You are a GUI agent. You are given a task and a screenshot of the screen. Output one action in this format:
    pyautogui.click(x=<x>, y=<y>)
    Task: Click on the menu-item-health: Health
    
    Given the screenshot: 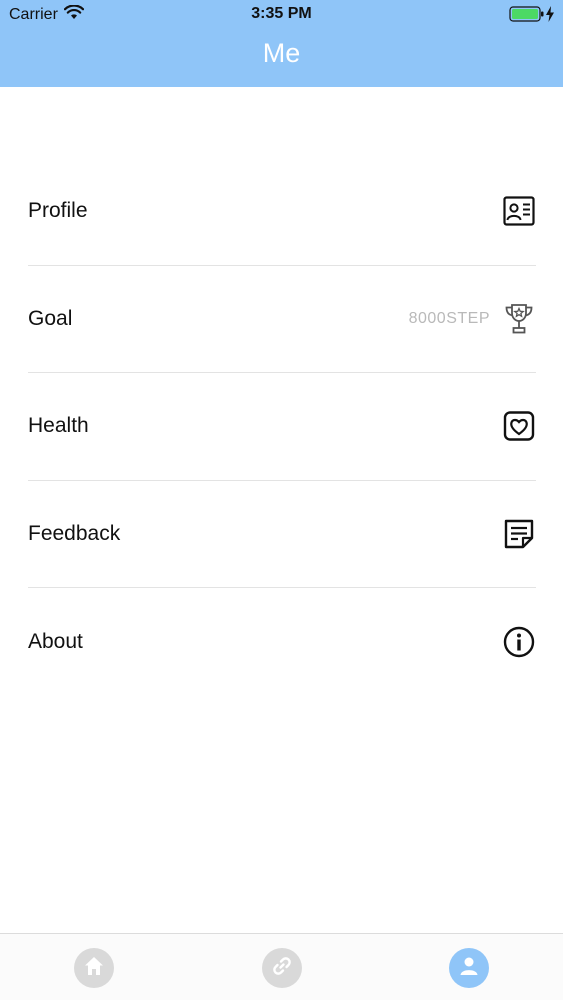 What is the action you would take?
    pyautogui.click(x=282, y=427)
    